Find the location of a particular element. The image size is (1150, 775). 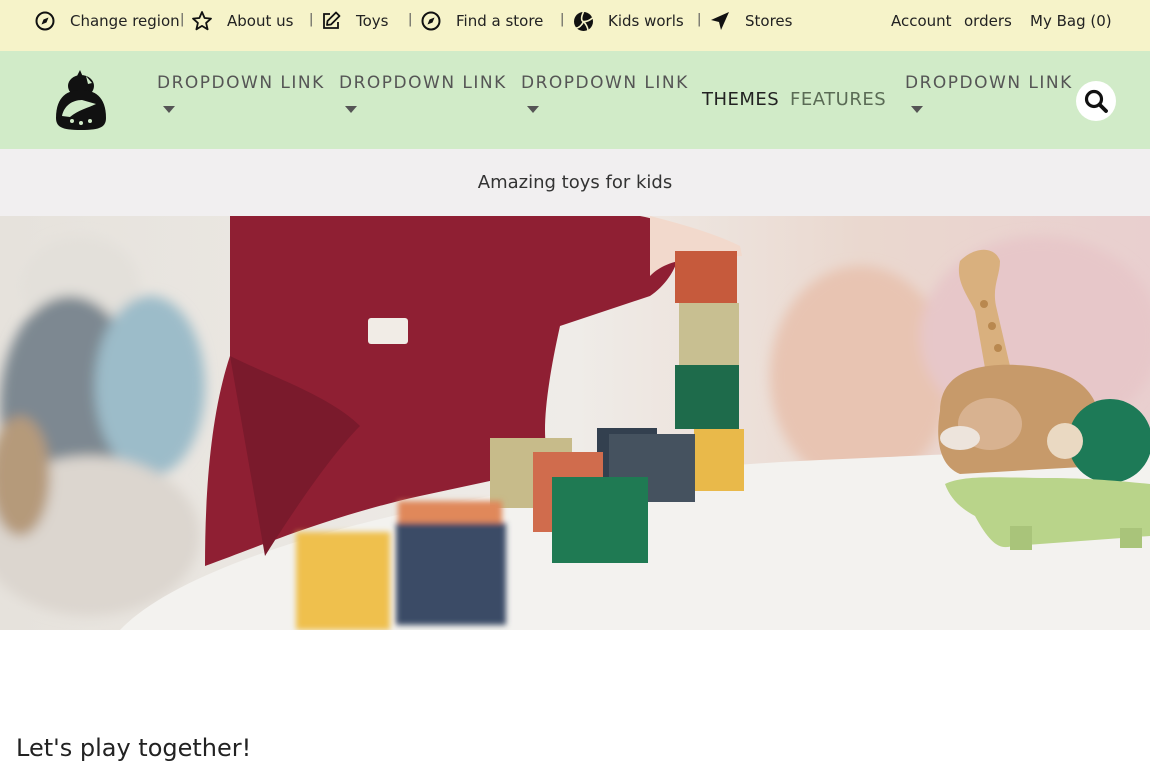

find-a-store-label: Find a store is located at coordinates (500, 21).